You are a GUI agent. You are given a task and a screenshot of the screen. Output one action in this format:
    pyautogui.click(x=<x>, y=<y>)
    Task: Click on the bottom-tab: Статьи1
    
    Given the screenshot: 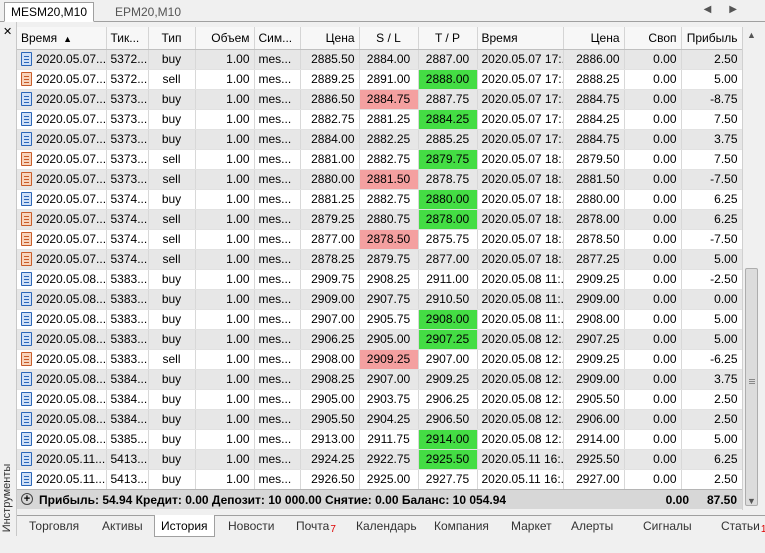 What is the action you would take?
    pyautogui.click(x=740, y=527)
    